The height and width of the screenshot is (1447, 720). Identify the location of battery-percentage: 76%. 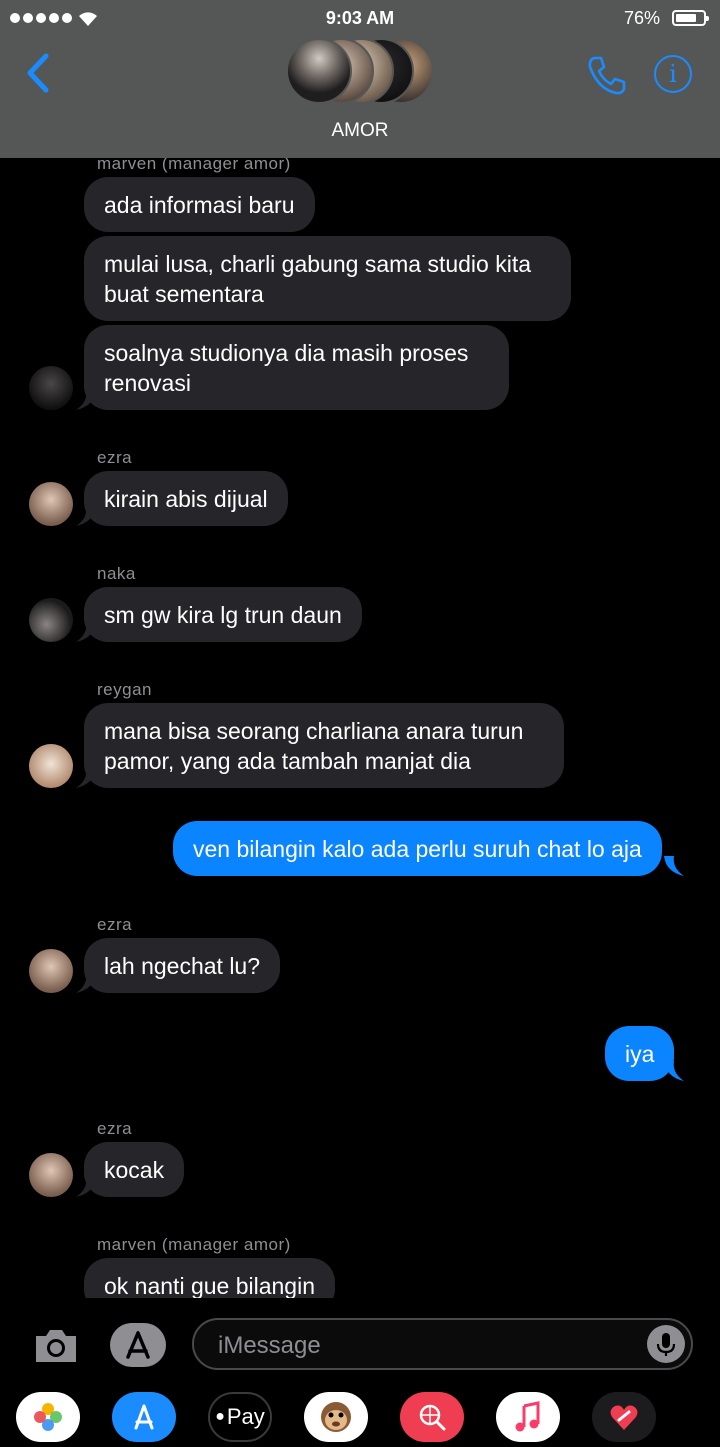
(641, 18).